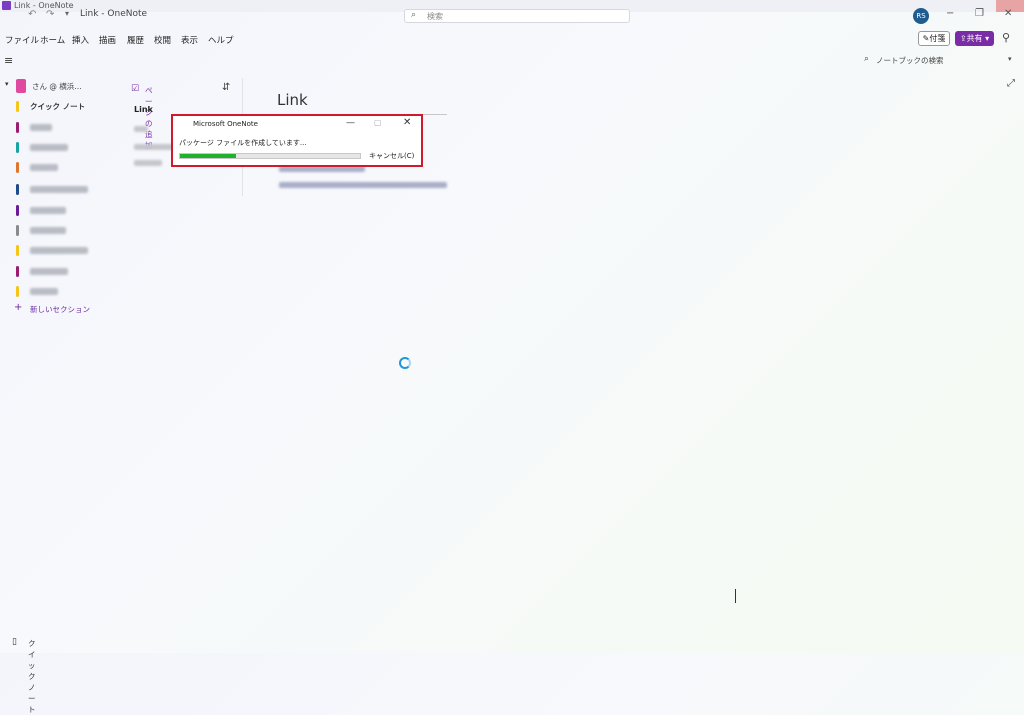 Image resolution: width=1024 pixels, height=715 pixels. What do you see at coordinates (378, 122) in the screenshot?
I see `dialog-maximize-button: ▢` at bounding box center [378, 122].